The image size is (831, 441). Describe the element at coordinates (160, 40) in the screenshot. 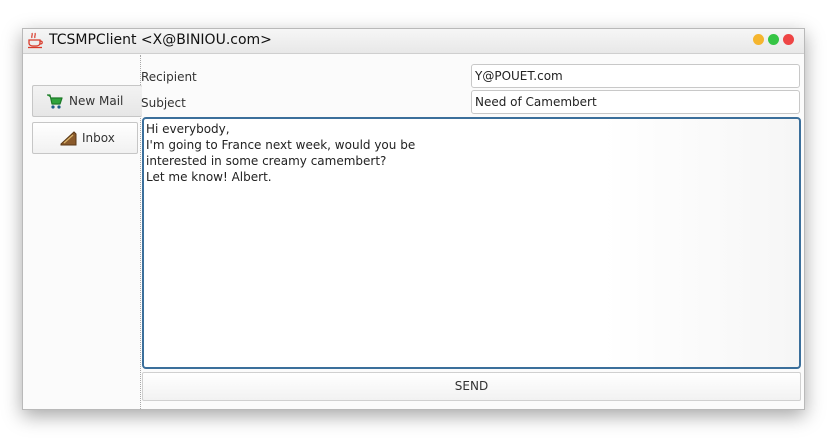

I see `window-title: TCSMPClient <X@BINIOU.com>` at that location.